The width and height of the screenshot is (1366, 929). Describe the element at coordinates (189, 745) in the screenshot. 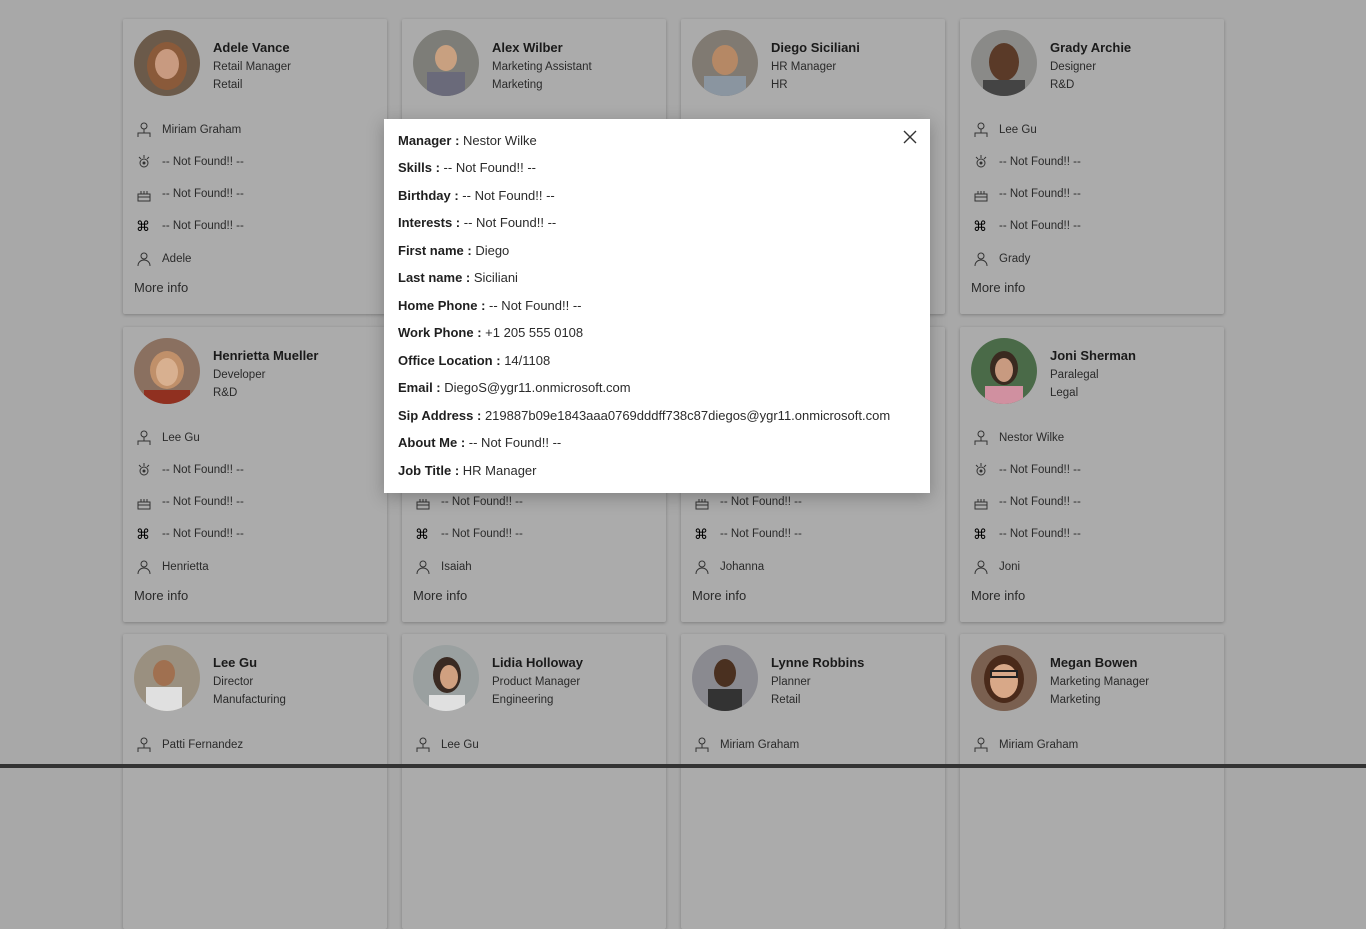

I see `manager-row: Patti Fernandez` at that location.